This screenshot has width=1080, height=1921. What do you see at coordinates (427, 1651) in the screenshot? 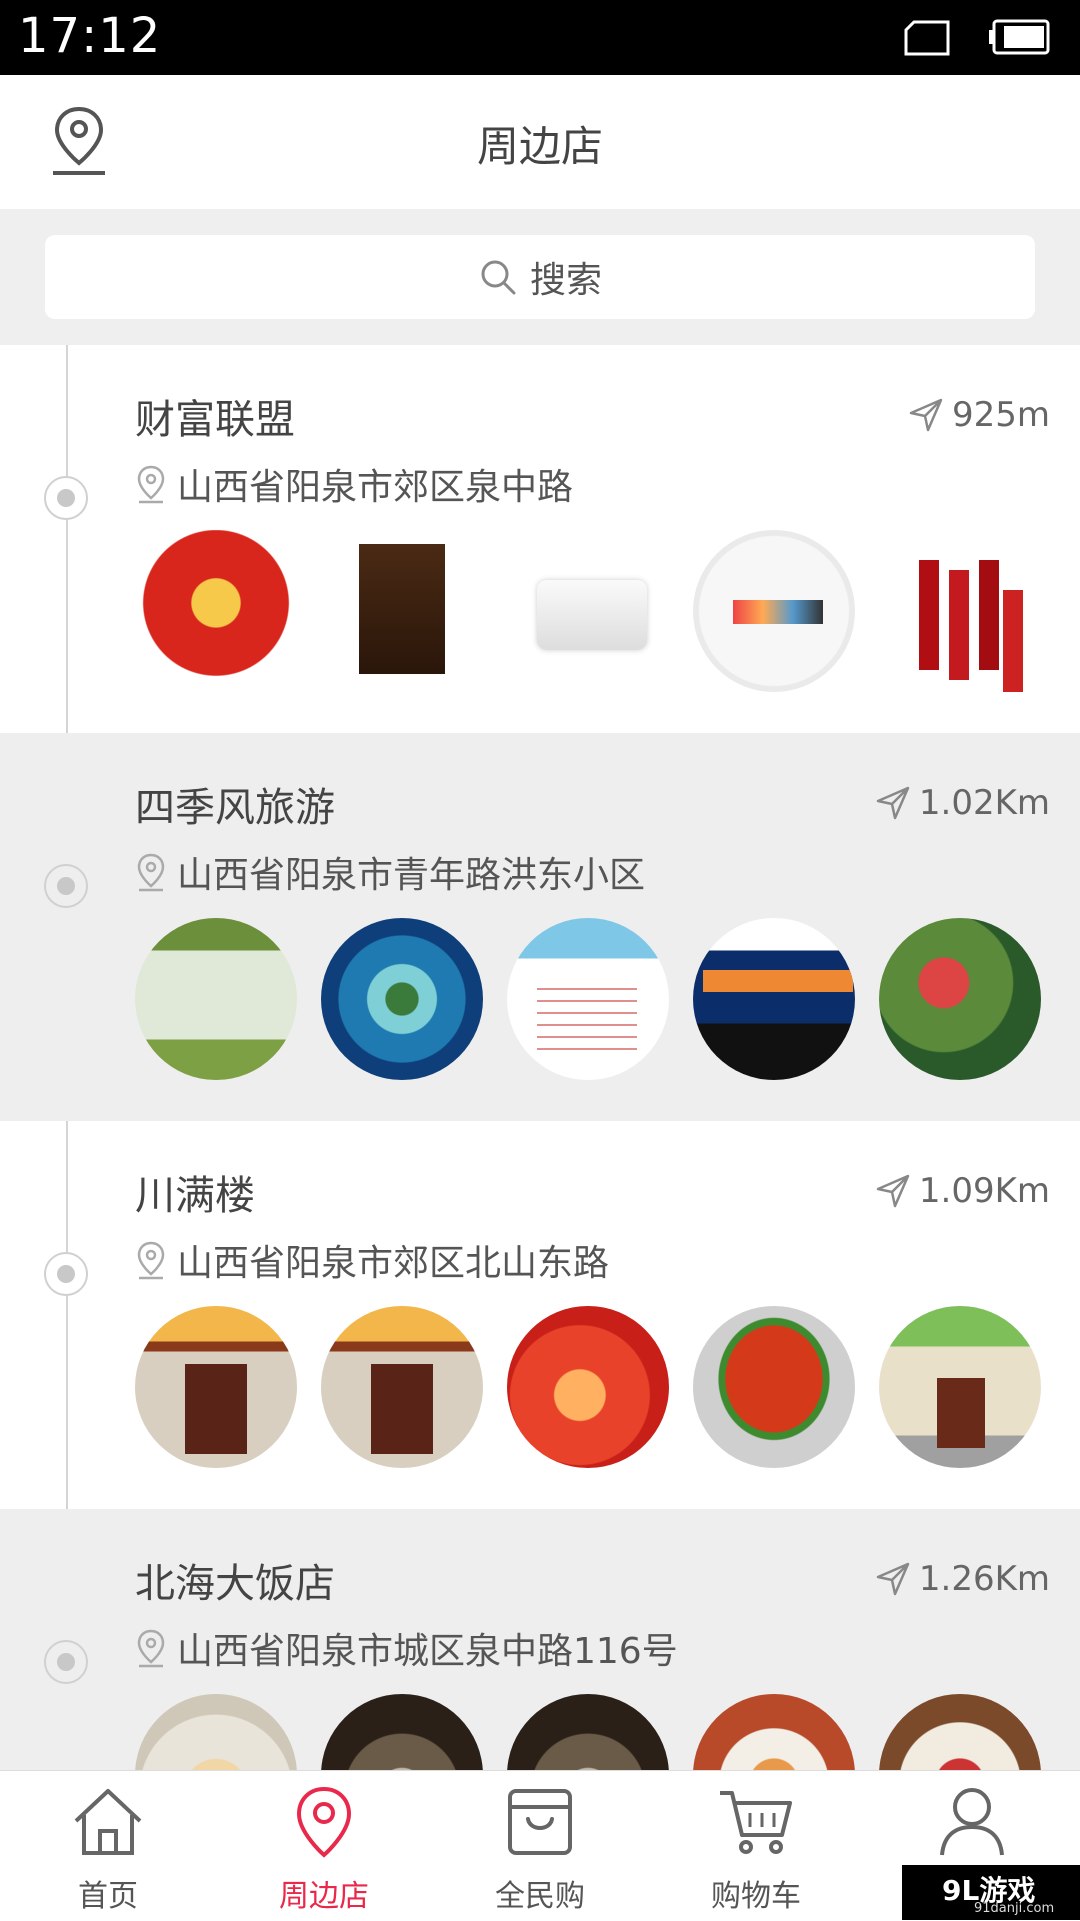
I see `address-text: 山西省阳泉市城区泉中路116号` at bounding box center [427, 1651].